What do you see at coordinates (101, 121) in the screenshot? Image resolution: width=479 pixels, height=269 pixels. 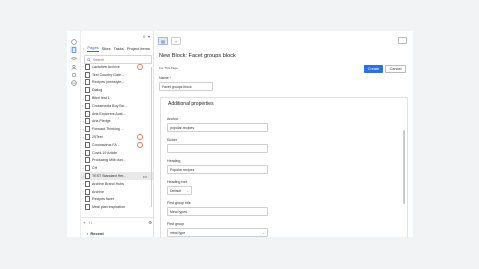 I see `tree-row-label: Arla Pledge` at bounding box center [101, 121].